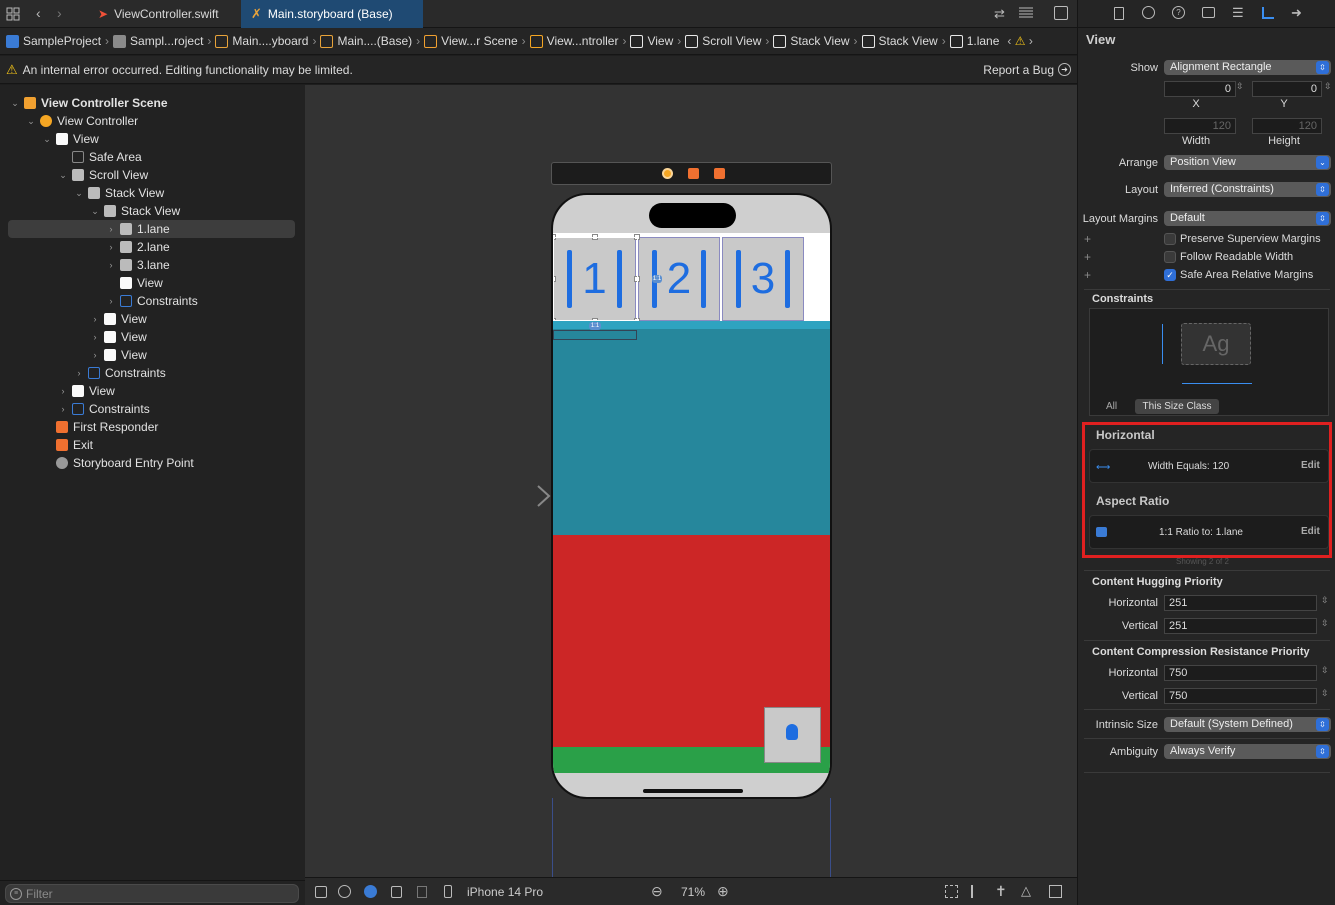 The height and width of the screenshot is (905, 1335). What do you see at coordinates (1170, 239) in the screenshot?
I see `preserve-margins-checkbox` at bounding box center [1170, 239].